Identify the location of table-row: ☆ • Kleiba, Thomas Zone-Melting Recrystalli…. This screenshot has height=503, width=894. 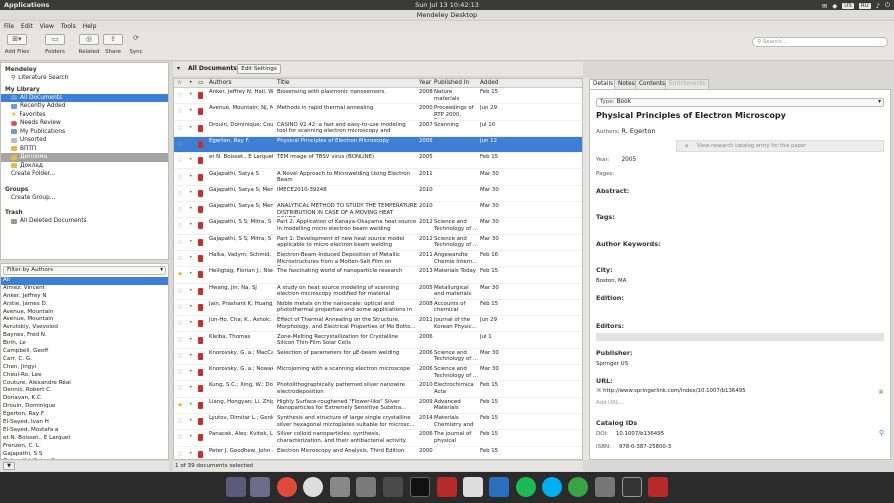
(378, 341).